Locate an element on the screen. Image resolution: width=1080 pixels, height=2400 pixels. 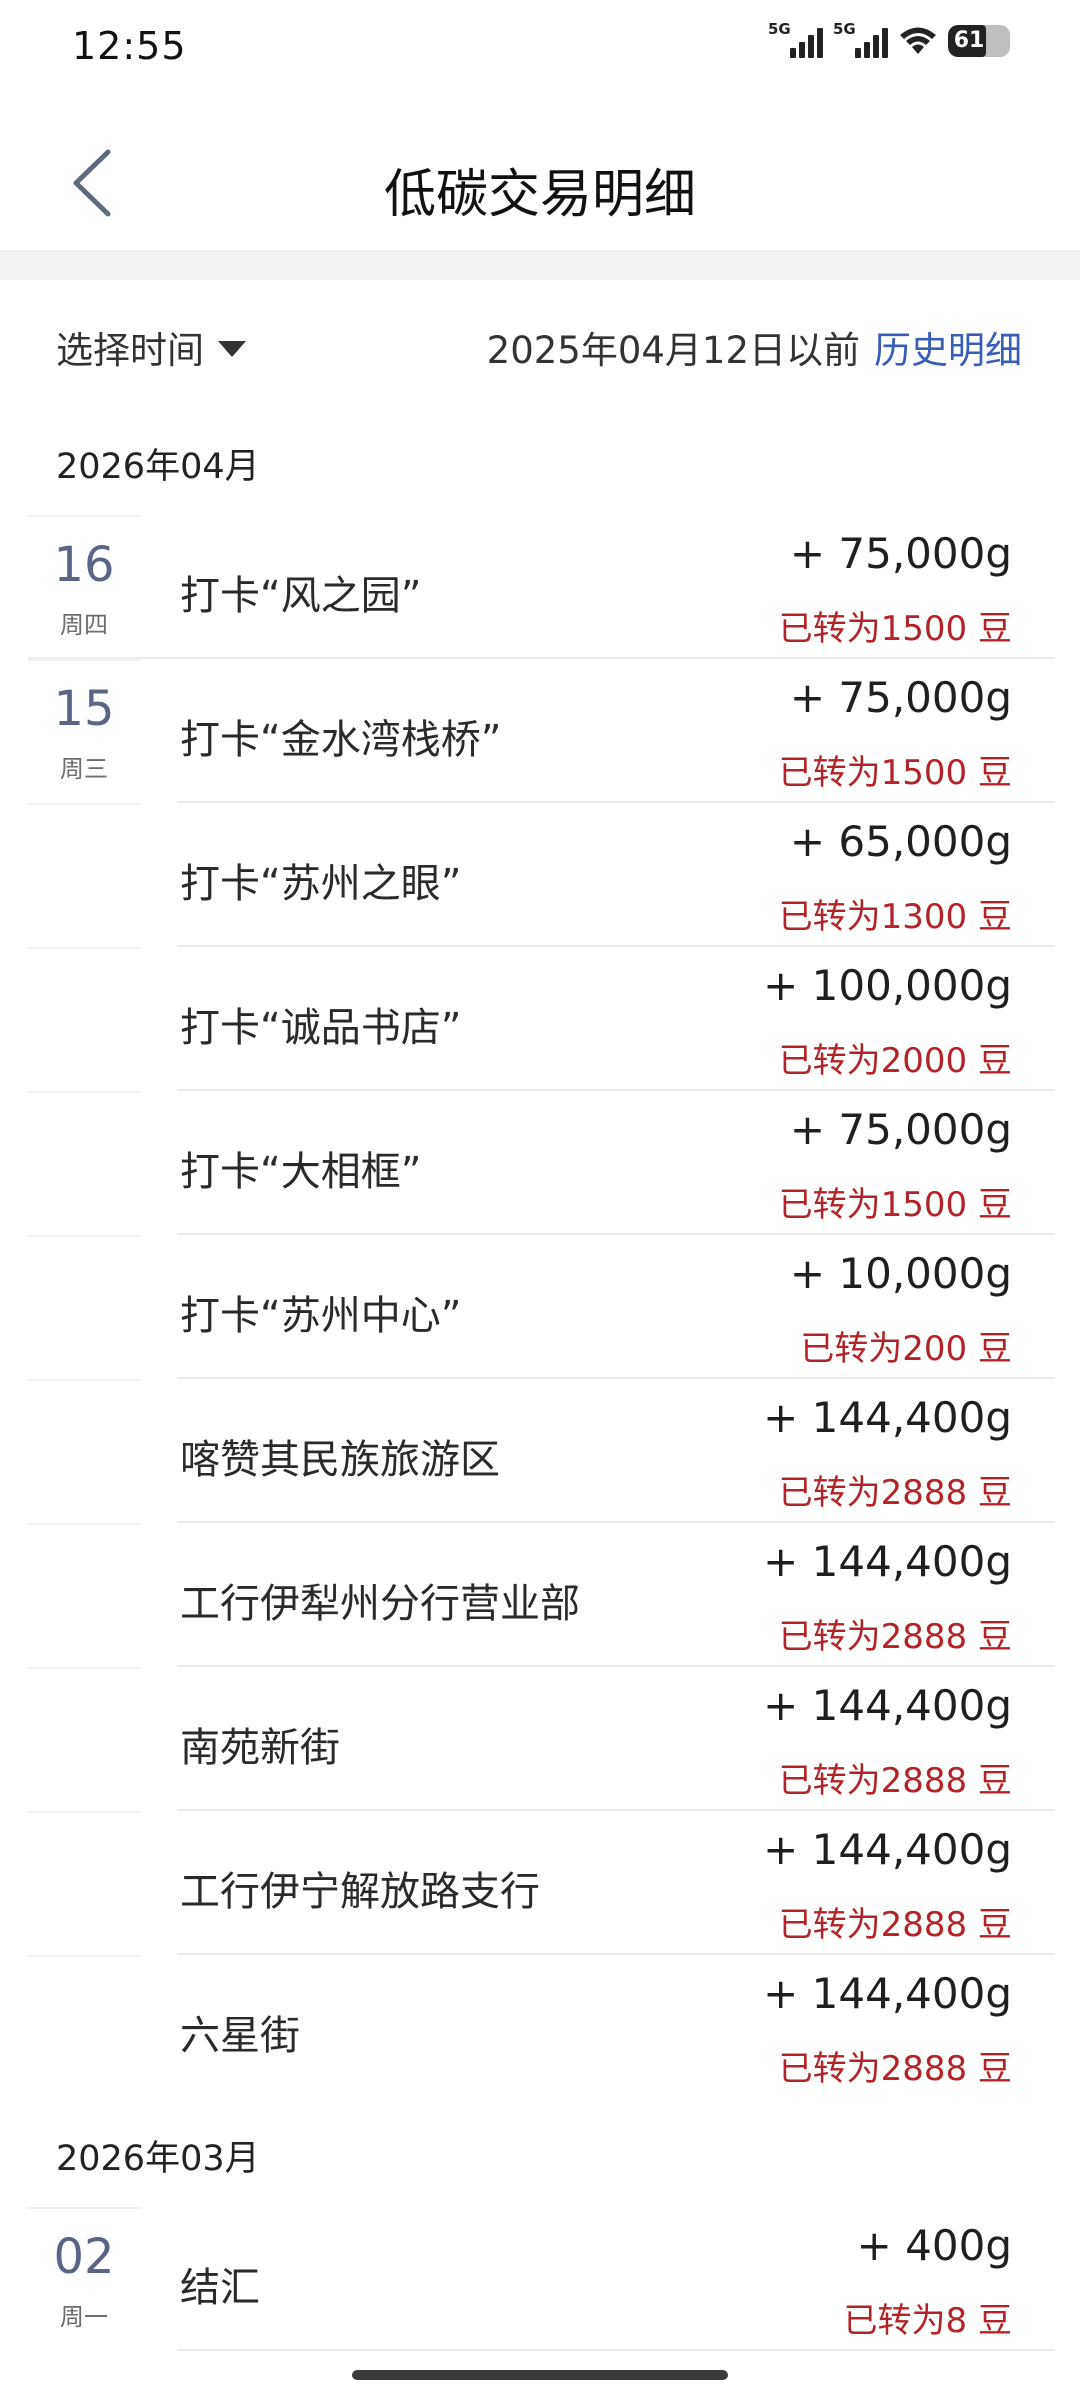
status-time: 12:55 is located at coordinates (129, 46).